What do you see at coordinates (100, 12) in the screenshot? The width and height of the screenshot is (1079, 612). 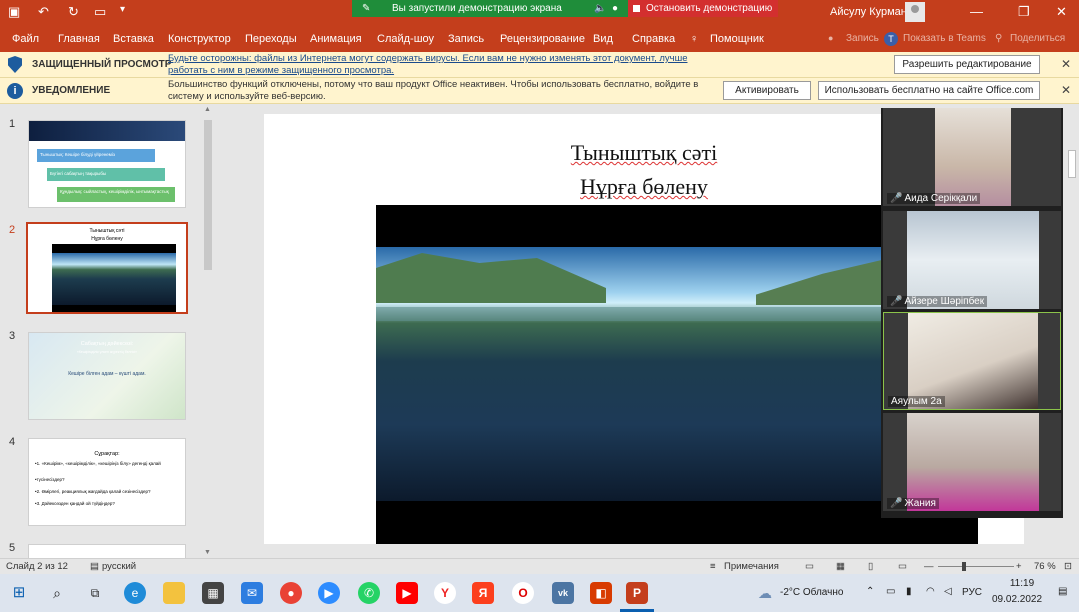 I see `slideshow-from-start-icon: ▭` at bounding box center [100, 12].